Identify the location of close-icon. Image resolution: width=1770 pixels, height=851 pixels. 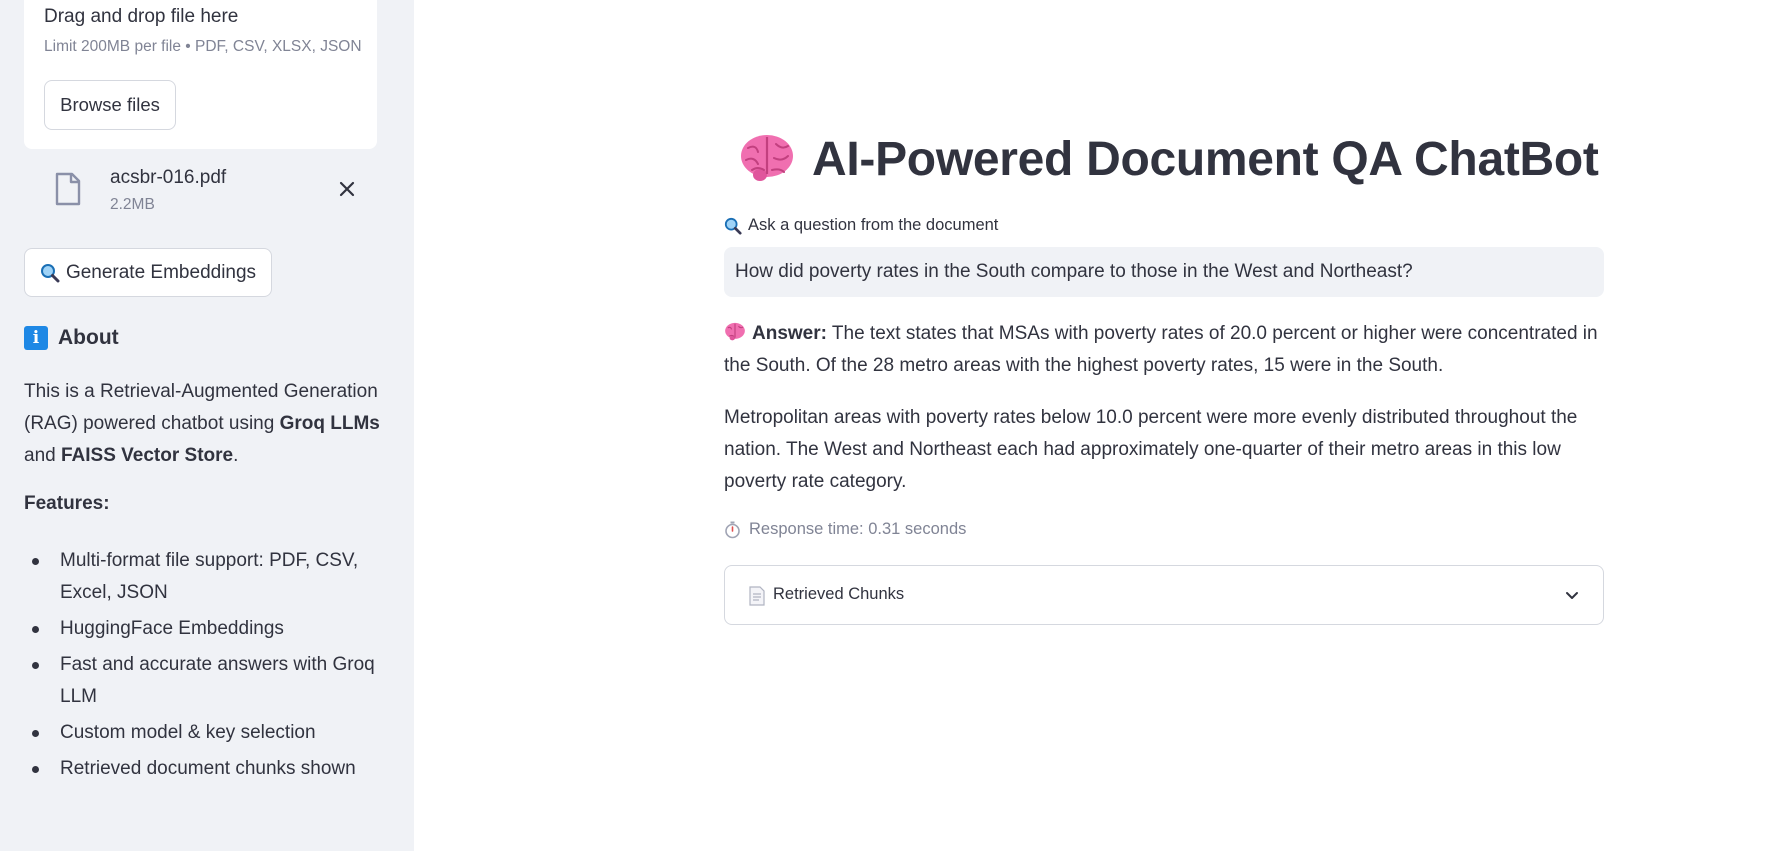
(347, 189).